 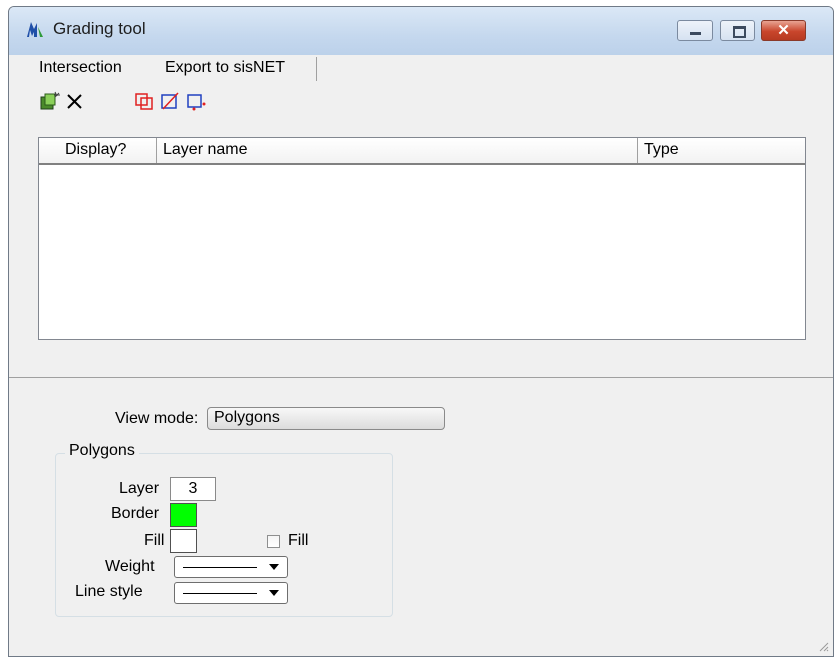 What do you see at coordinates (421, 69) in the screenshot?
I see `menu-bar: Intersection Export to sisNET` at bounding box center [421, 69].